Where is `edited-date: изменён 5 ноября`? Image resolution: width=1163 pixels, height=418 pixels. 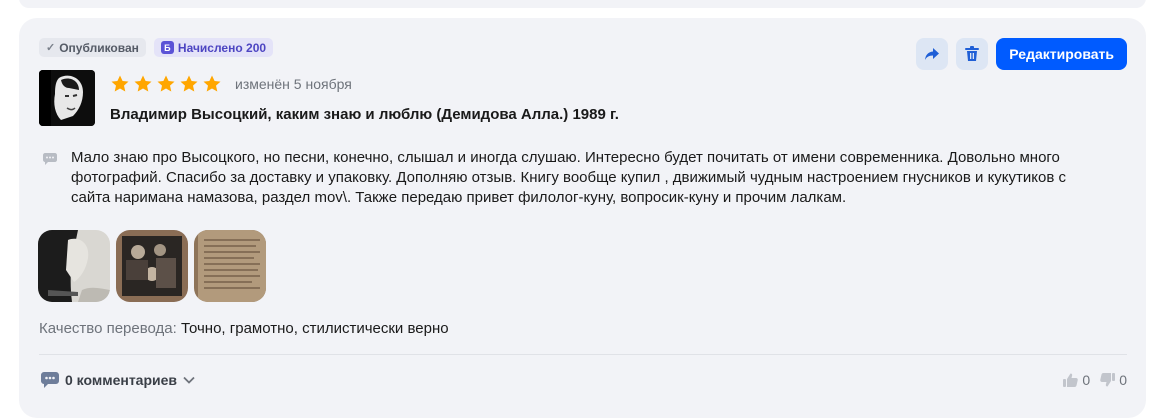 edited-date: изменён 5 ноября is located at coordinates (293, 84).